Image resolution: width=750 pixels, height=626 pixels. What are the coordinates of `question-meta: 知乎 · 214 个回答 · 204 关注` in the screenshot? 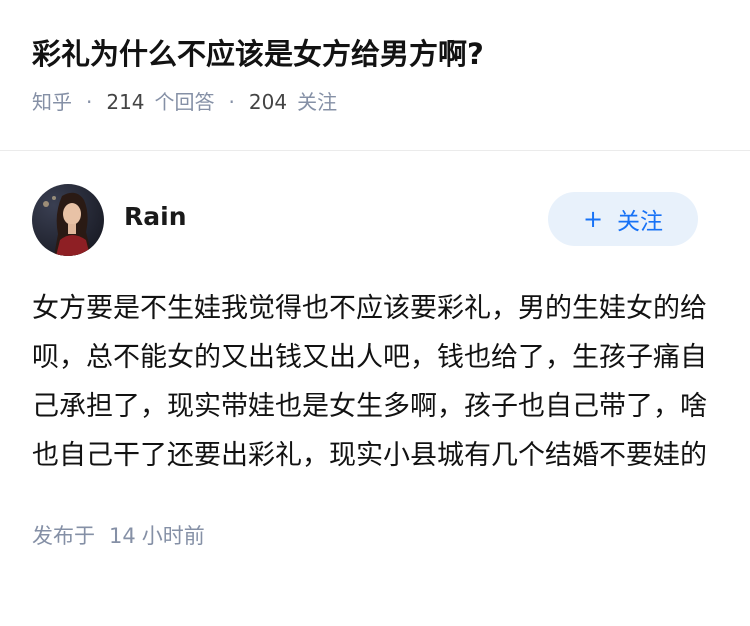 It's located at (375, 102).